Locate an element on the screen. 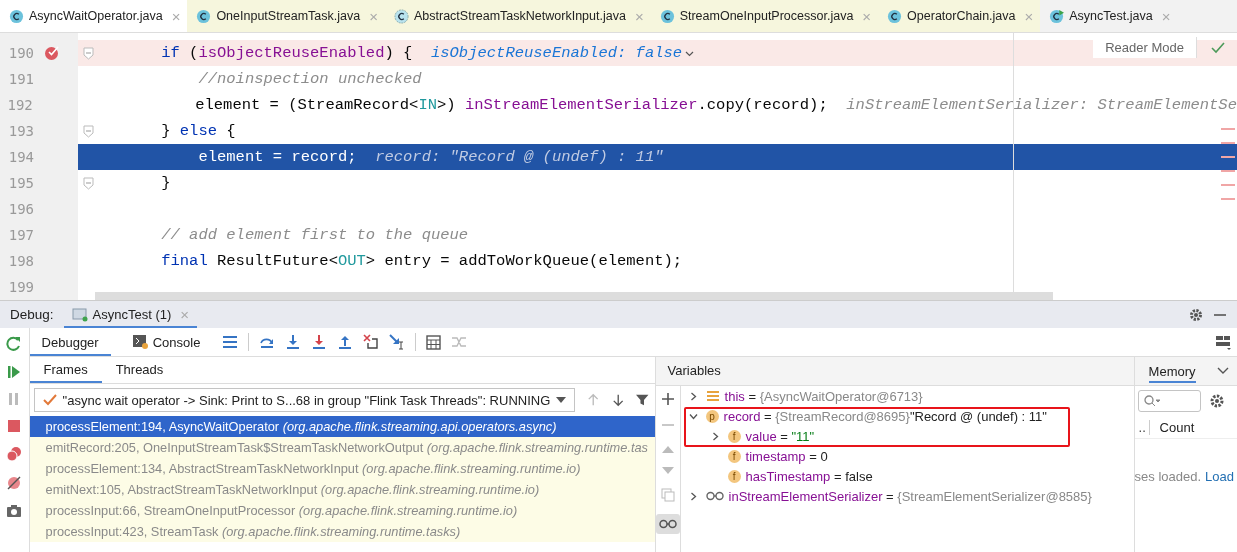 Image resolution: width=1237 pixels, height=552 pixels. window-icon is located at coordinates (79, 314).